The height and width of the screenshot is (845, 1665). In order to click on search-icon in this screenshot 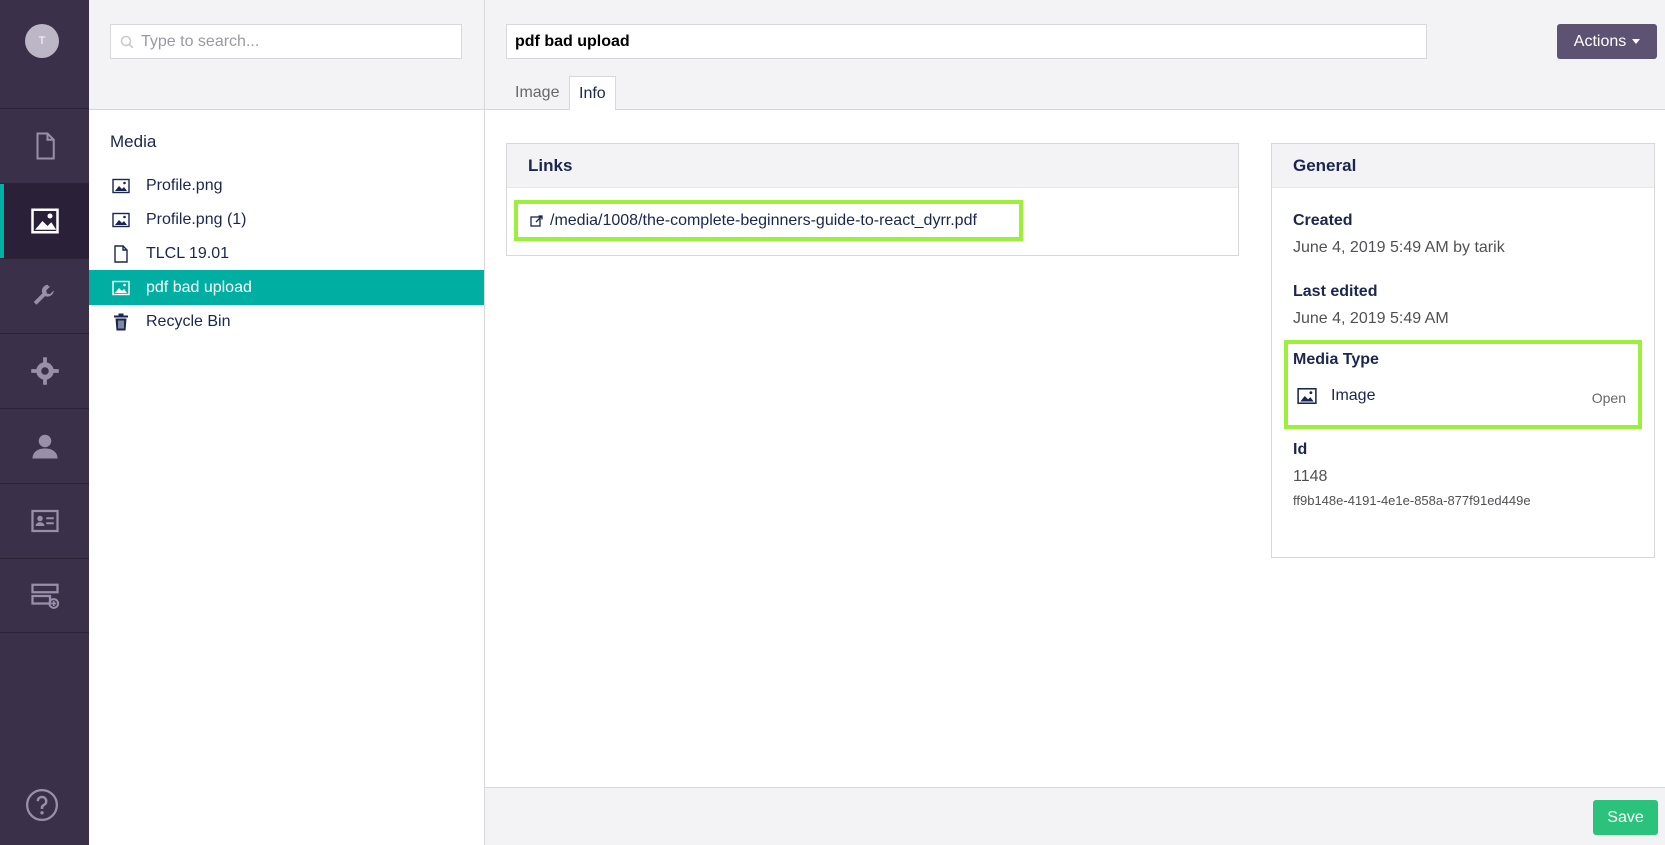, I will do `click(127, 41)`.